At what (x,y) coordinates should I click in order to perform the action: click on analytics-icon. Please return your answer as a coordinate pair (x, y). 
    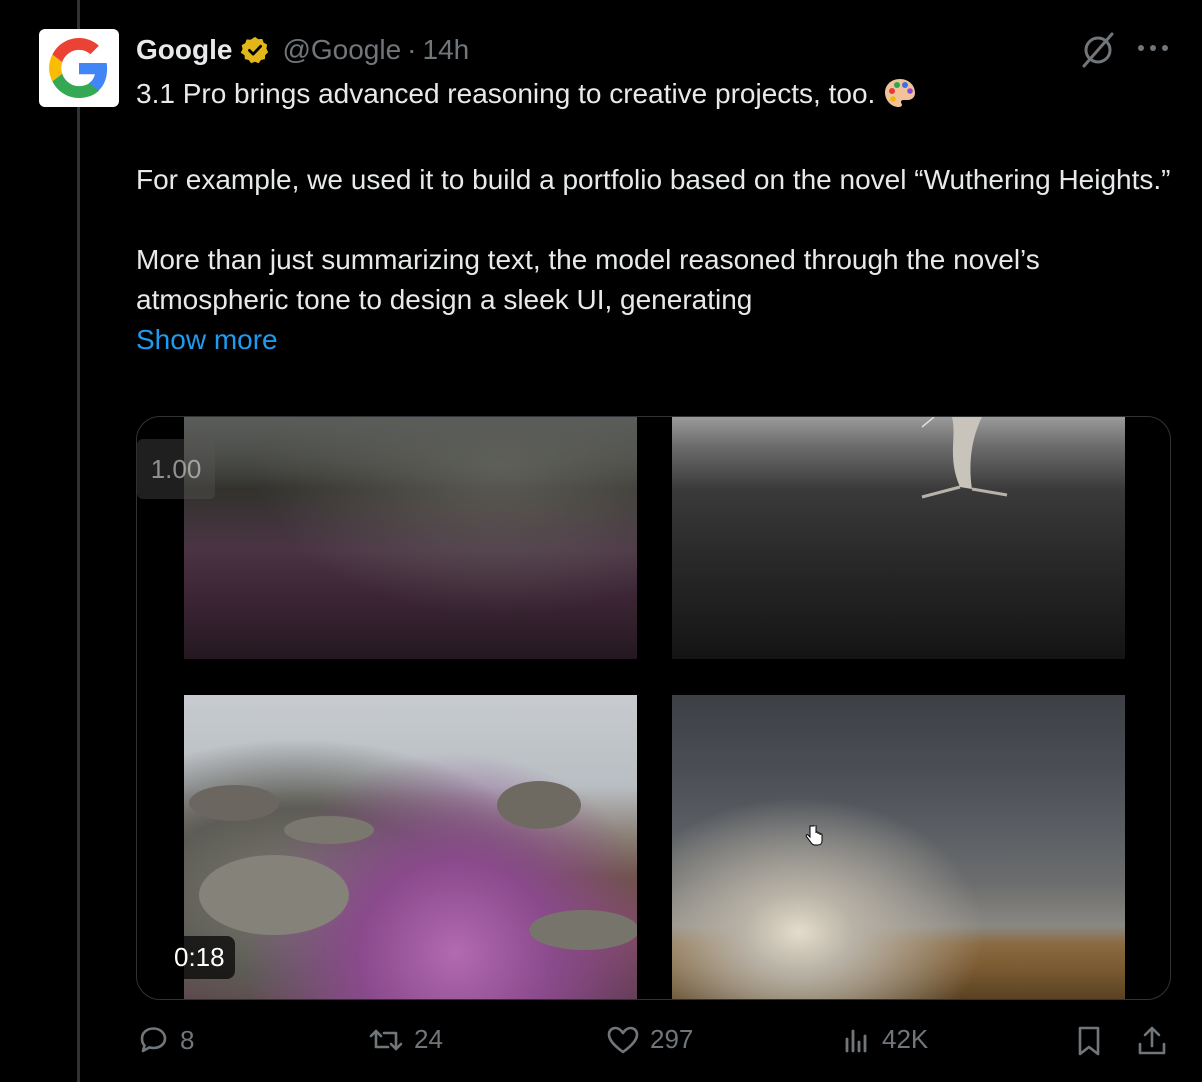
    Looking at the image, I should click on (856, 1040).